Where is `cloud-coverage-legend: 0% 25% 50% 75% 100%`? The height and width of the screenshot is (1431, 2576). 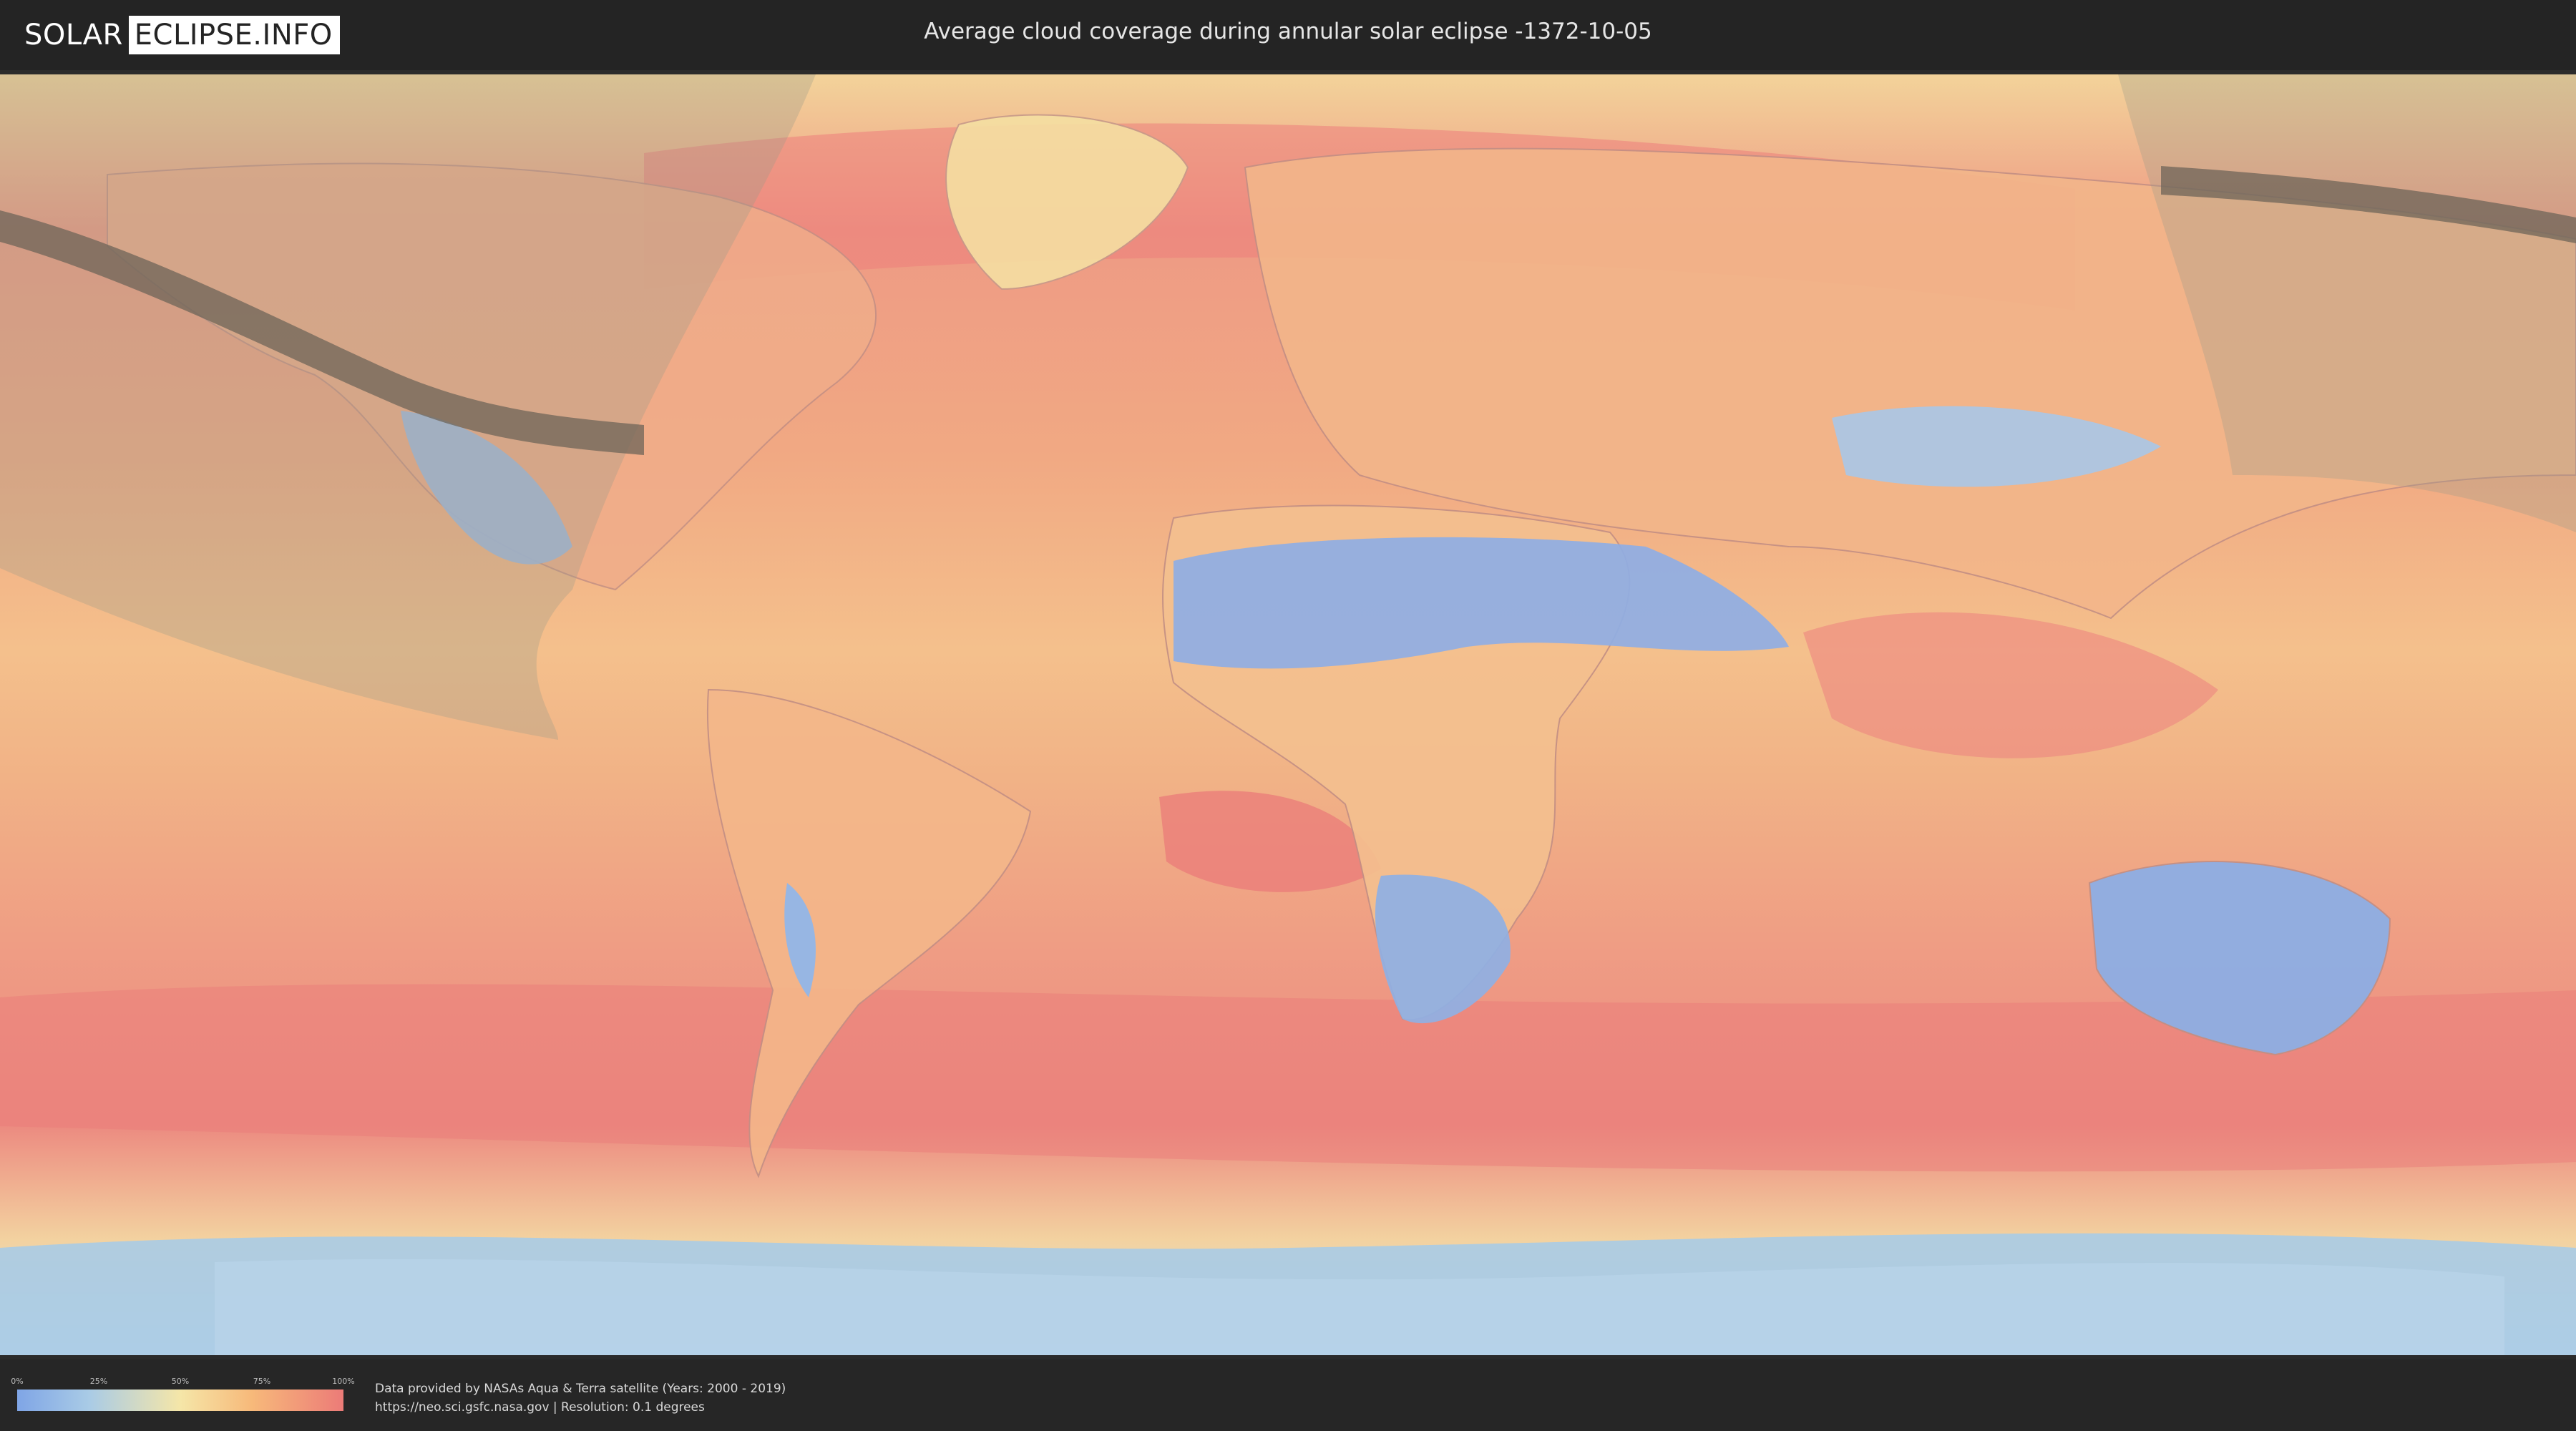 cloud-coverage-legend: 0% 25% 50% 75% 100% is located at coordinates (183, 1394).